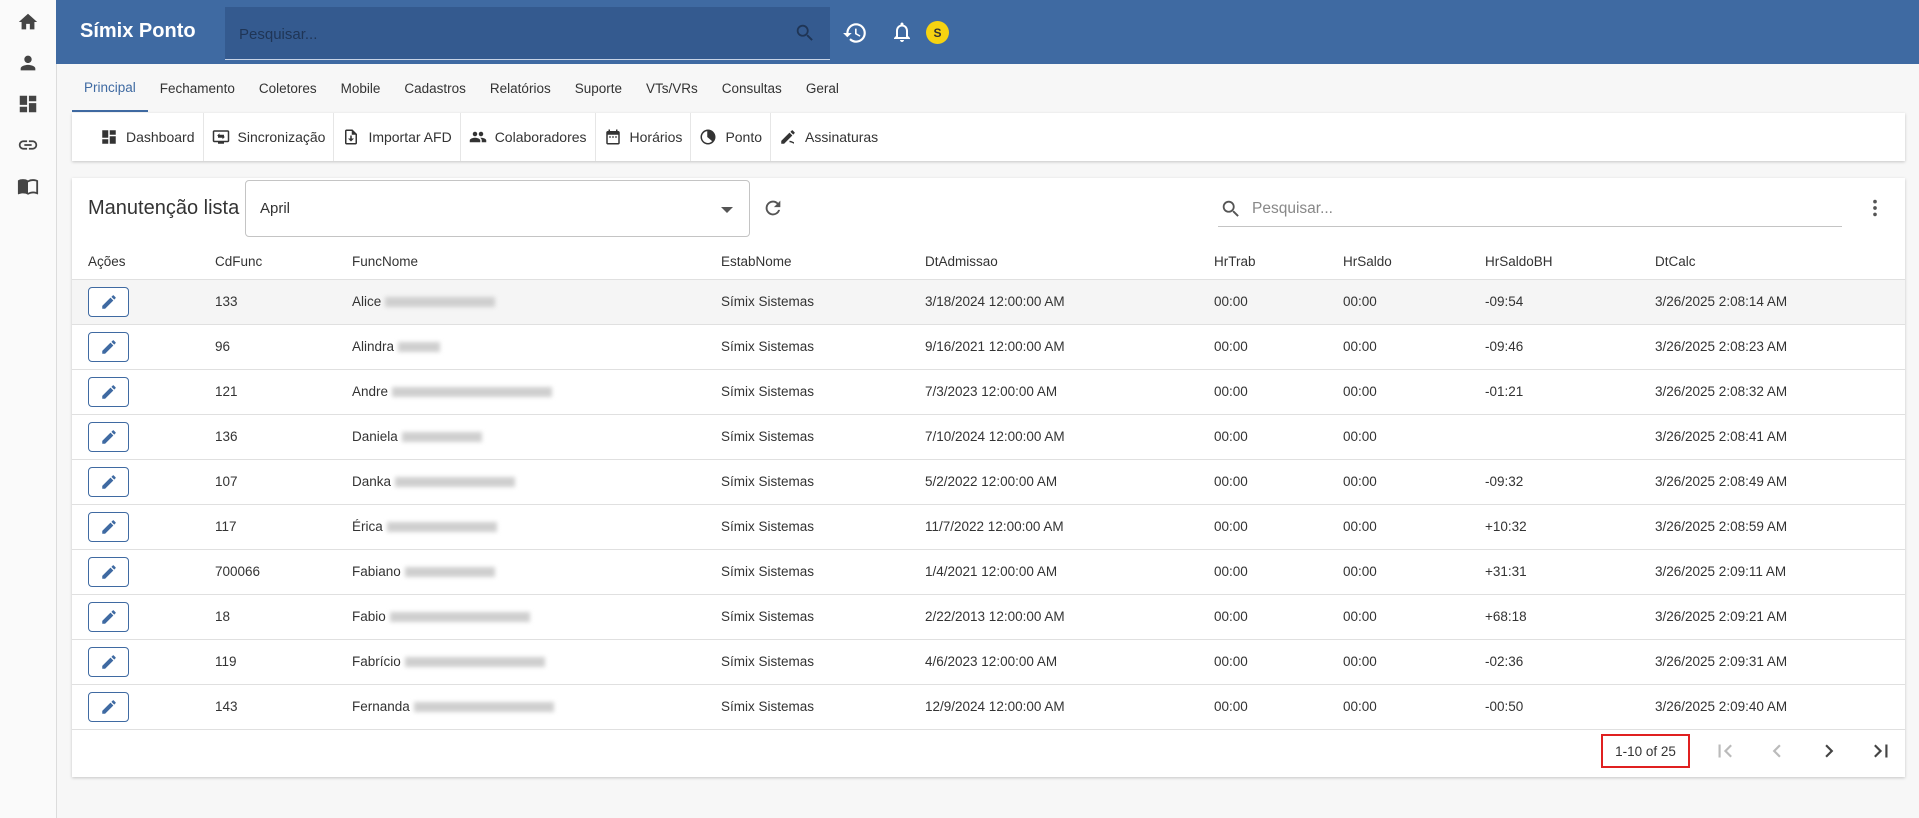 The height and width of the screenshot is (818, 1919). What do you see at coordinates (28, 145) in the screenshot?
I see `link-icon` at bounding box center [28, 145].